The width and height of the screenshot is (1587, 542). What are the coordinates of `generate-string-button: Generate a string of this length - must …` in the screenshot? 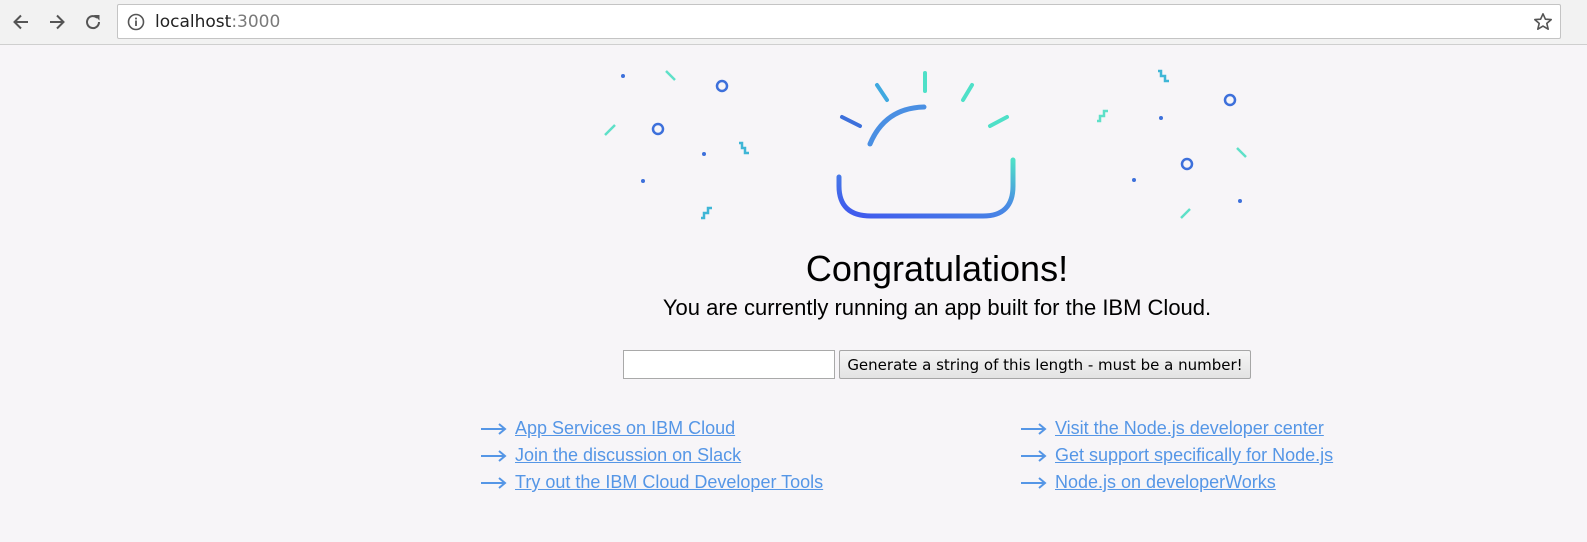 It's located at (1045, 364).